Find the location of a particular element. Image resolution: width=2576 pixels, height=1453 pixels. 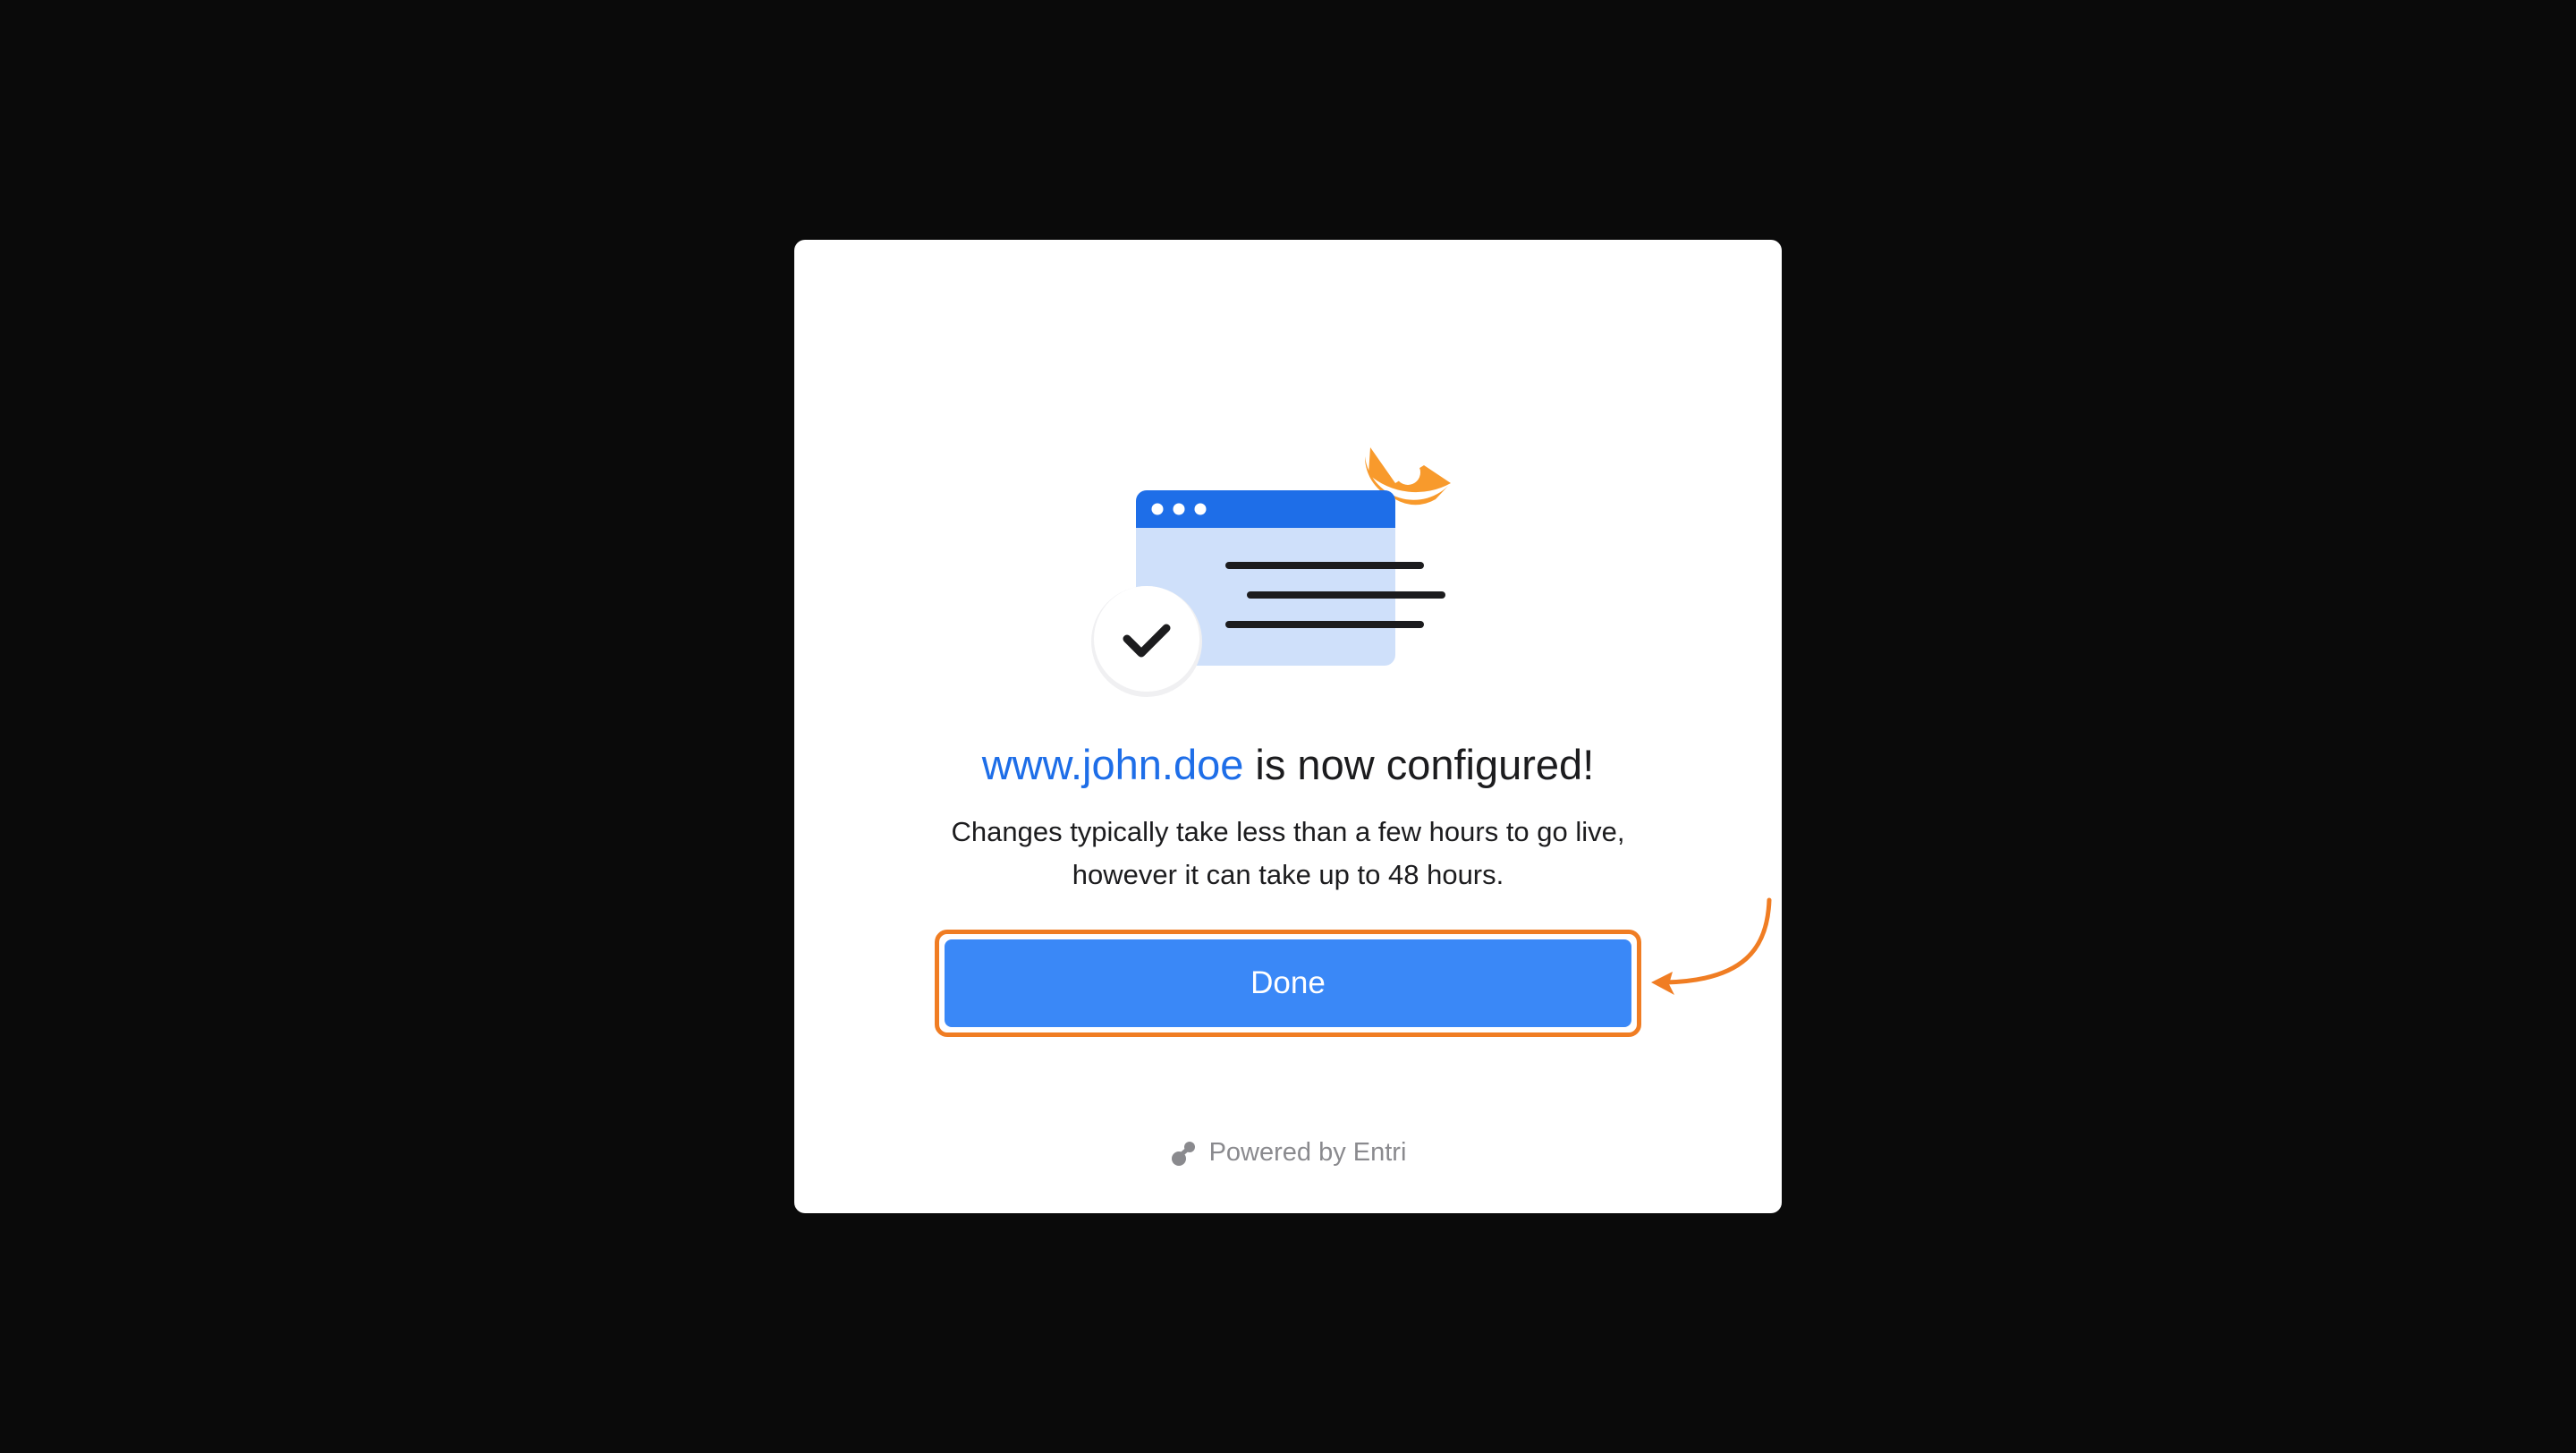

entri-logo-icon is located at coordinates (1183, 1153).